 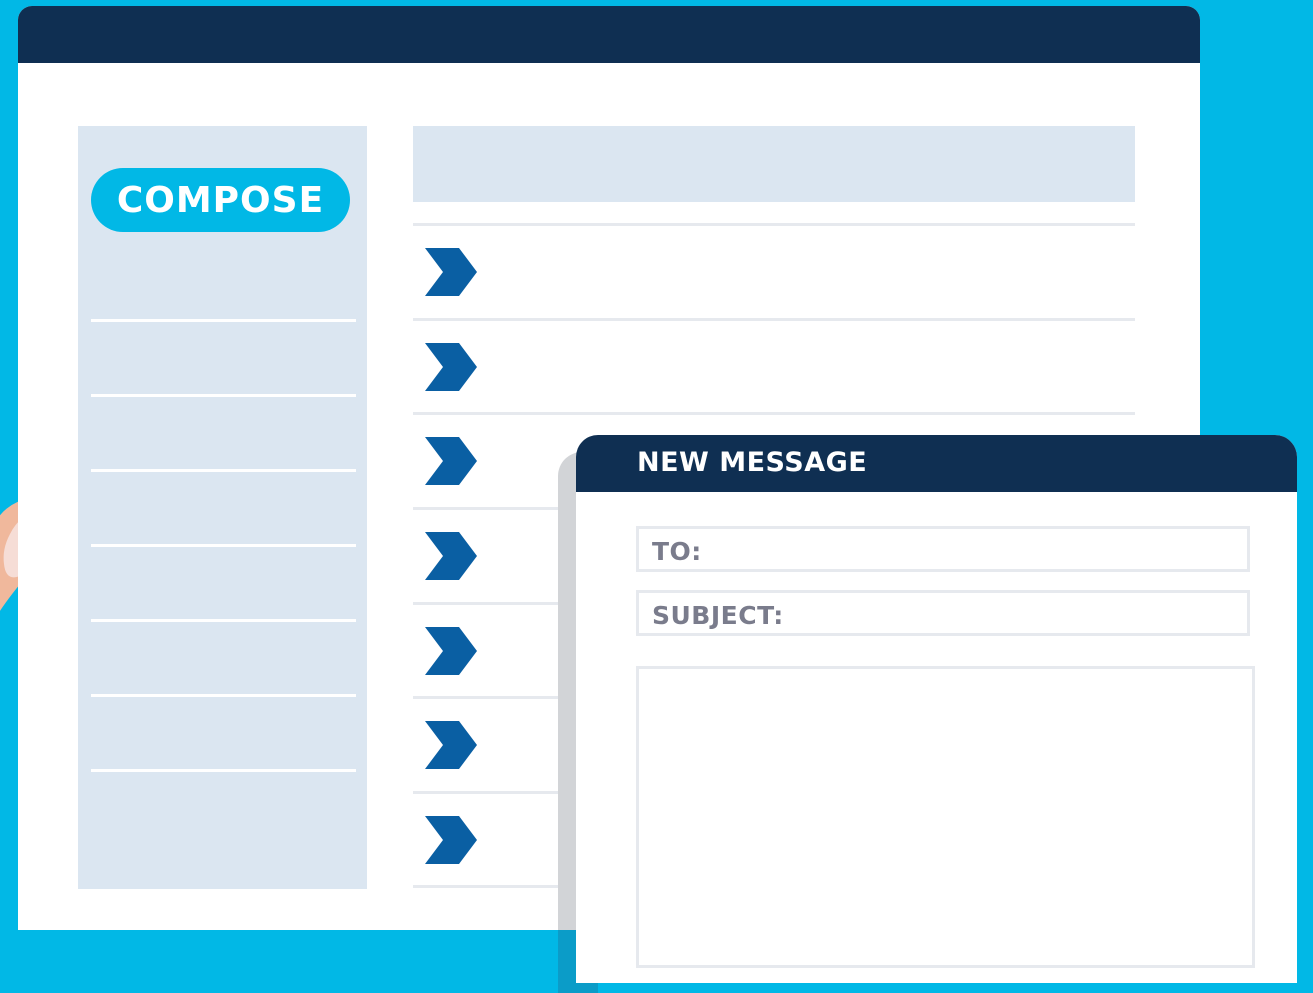 What do you see at coordinates (609, 34) in the screenshot?
I see `window-titlebar` at bounding box center [609, 34].